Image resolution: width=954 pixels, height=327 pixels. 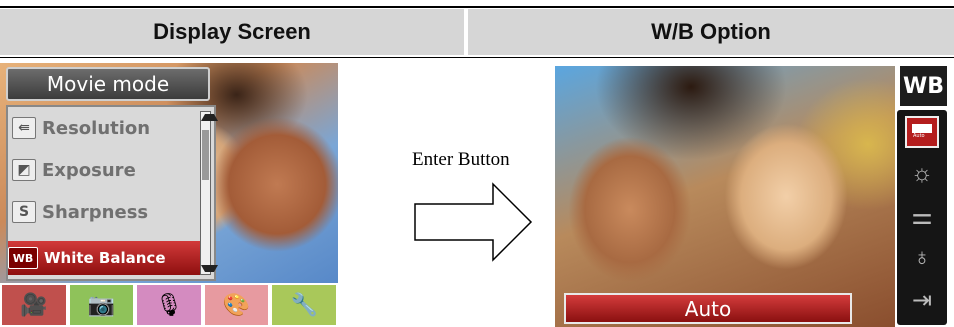 I want to click on tab-camera: 📷, so click(x=101, y=305).